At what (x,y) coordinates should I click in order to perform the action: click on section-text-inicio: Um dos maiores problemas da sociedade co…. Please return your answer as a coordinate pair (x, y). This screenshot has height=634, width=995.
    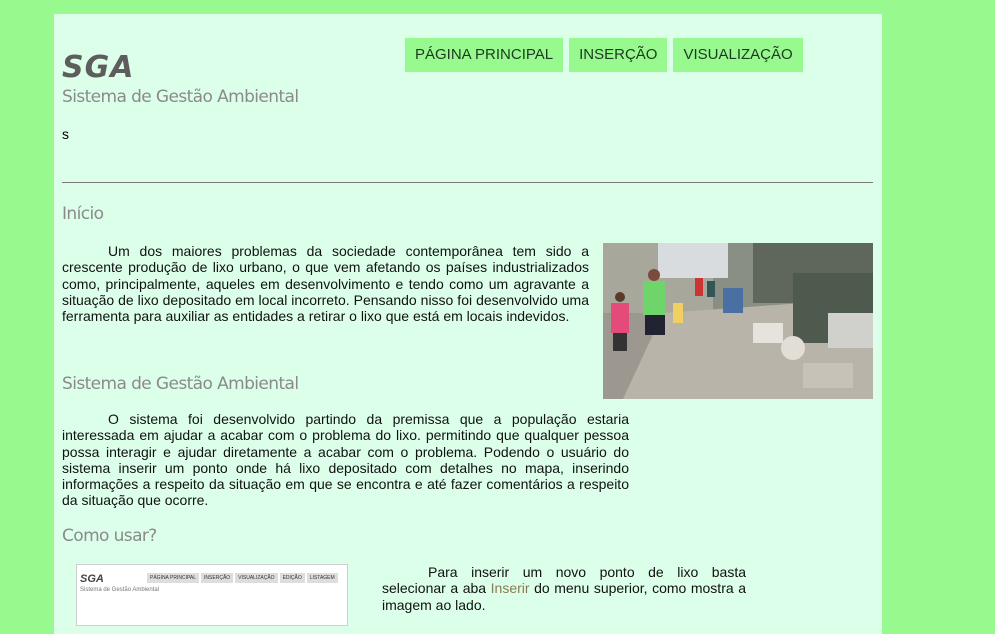
    Looking at the image, I should click on (325, 284).